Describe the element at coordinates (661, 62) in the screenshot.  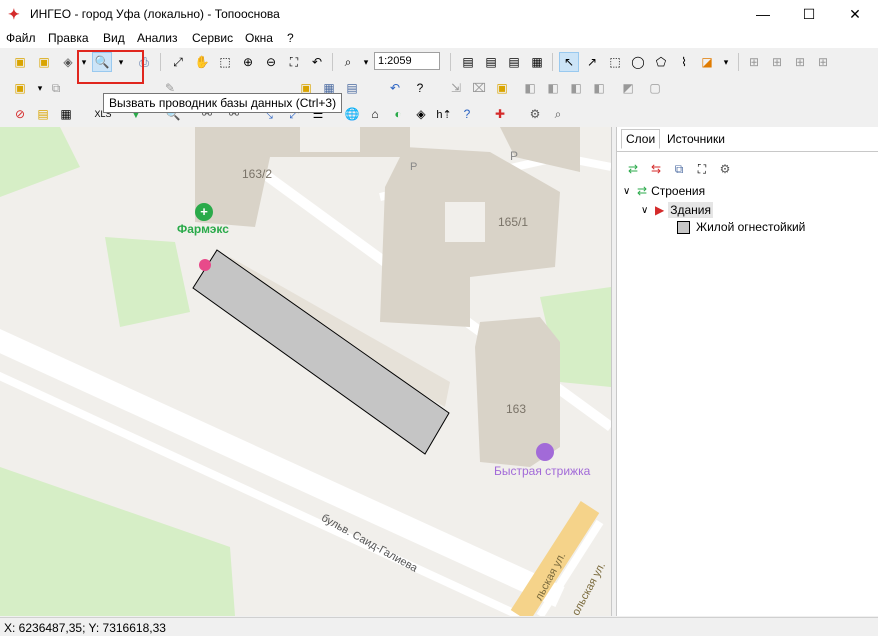
I see `select-poly-icon: ⬠` at that location.